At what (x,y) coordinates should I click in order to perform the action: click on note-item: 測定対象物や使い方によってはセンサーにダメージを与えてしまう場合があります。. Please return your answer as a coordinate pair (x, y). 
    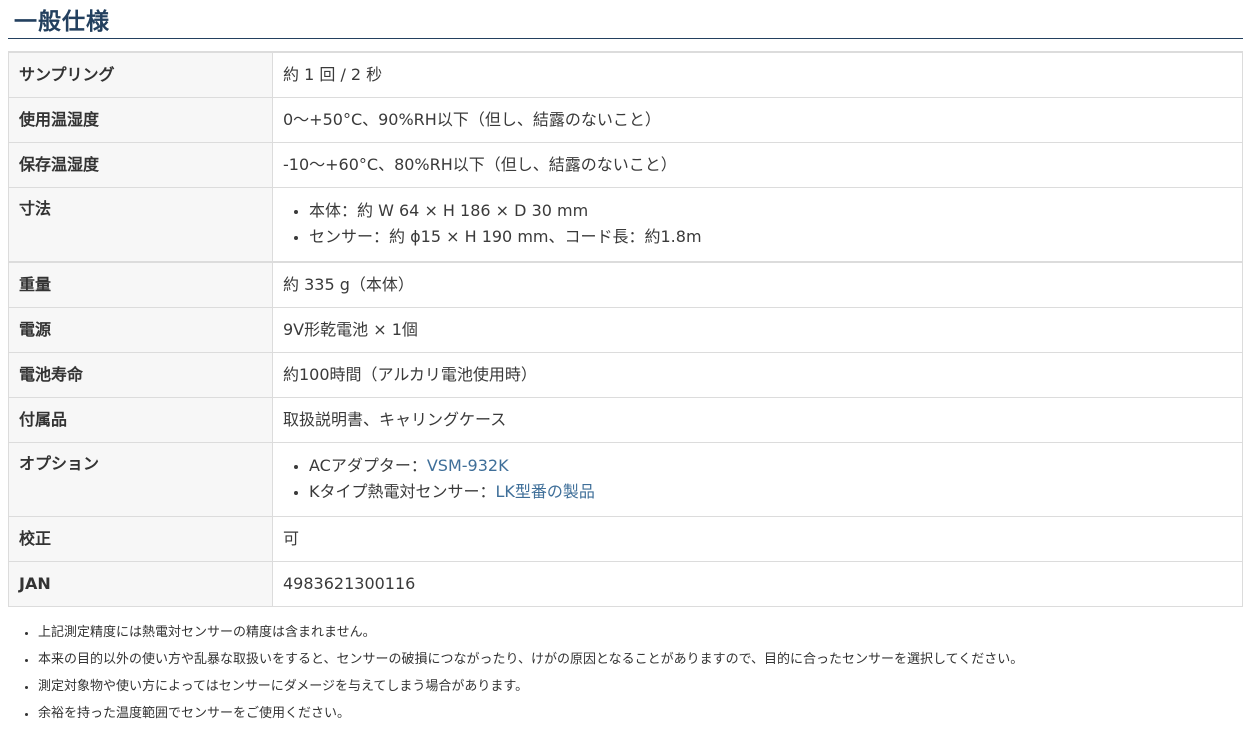
    Looking at the image, I should click on (640, 686).